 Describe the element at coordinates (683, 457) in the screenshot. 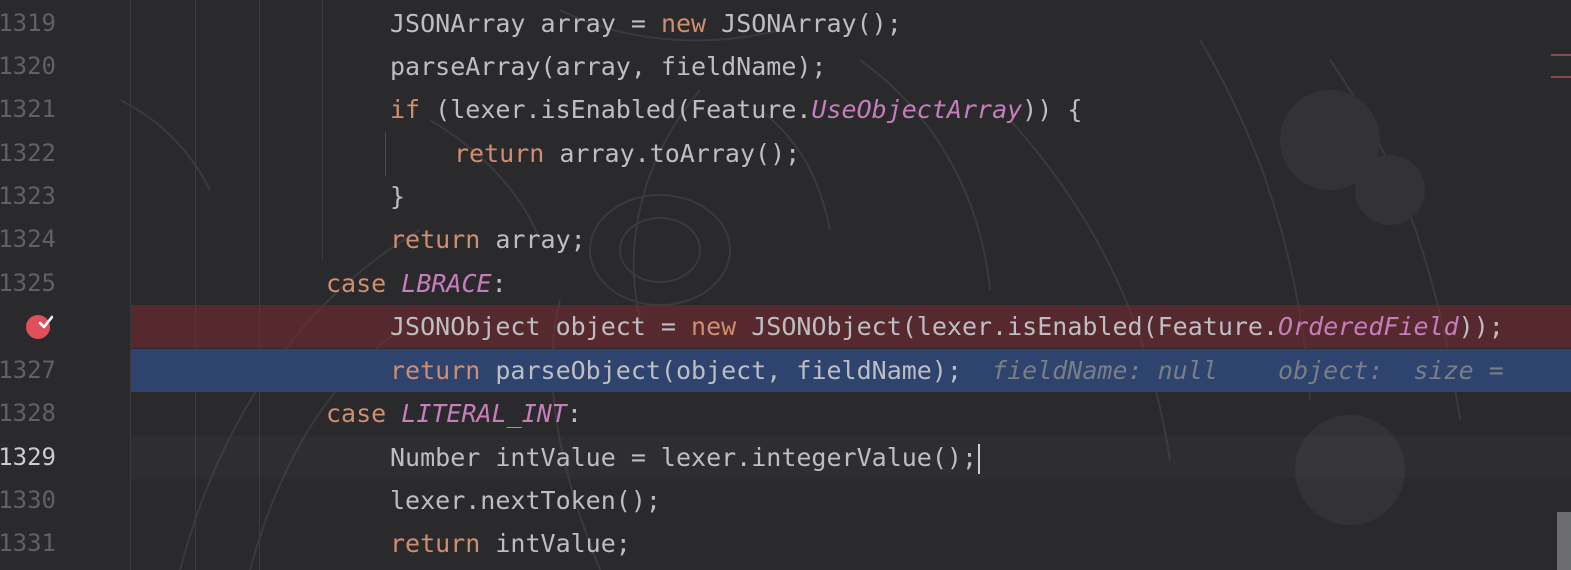

I see `code-text: Number intValue = lexer.integerValue();` at that location.